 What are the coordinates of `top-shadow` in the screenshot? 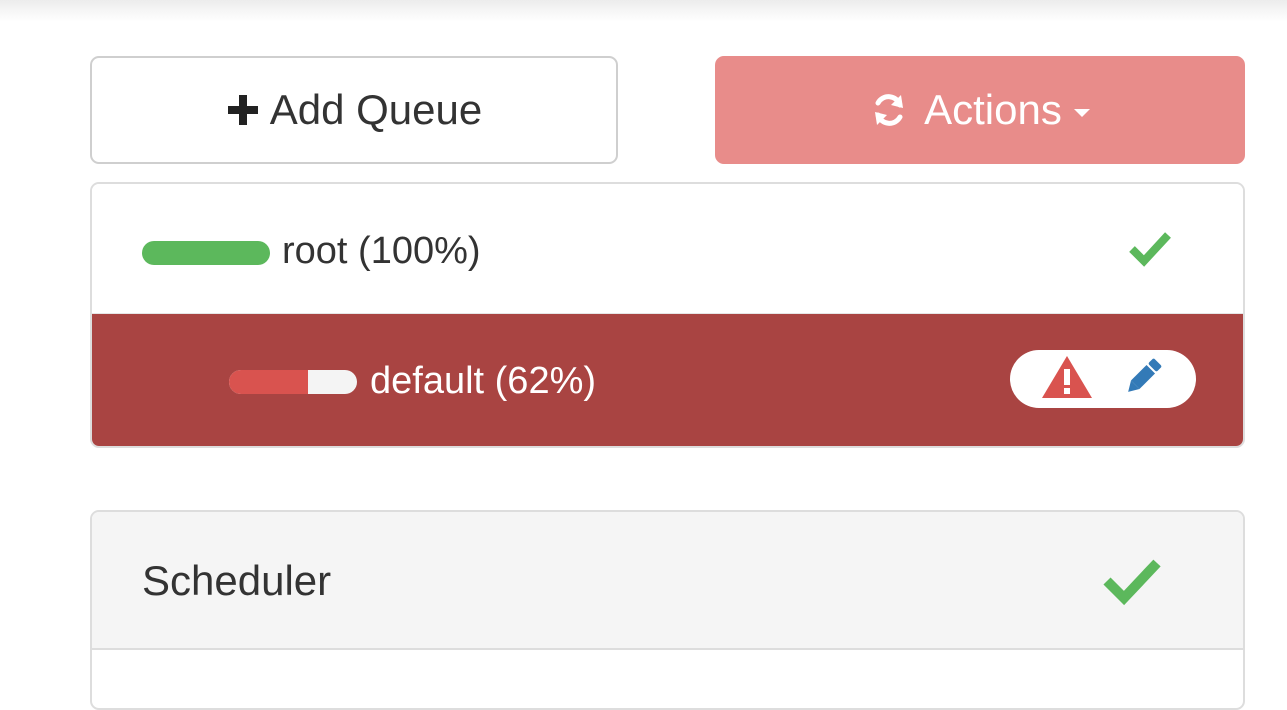 It's located at (643, 11).